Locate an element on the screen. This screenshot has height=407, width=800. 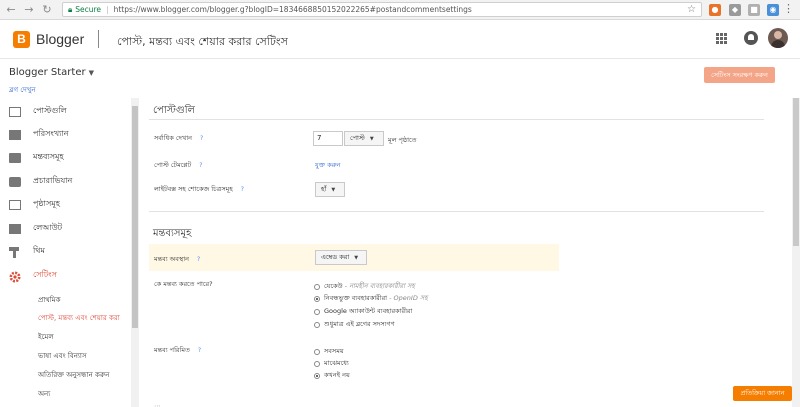
extension-icon: ● is located at coordinates (715, 10).